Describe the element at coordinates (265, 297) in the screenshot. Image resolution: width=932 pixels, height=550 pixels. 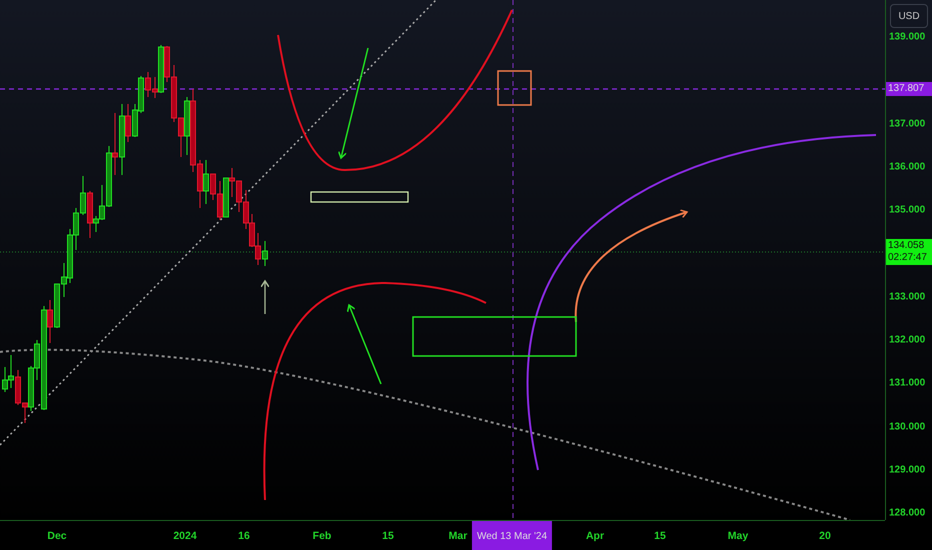
I see `arrow` at that location.